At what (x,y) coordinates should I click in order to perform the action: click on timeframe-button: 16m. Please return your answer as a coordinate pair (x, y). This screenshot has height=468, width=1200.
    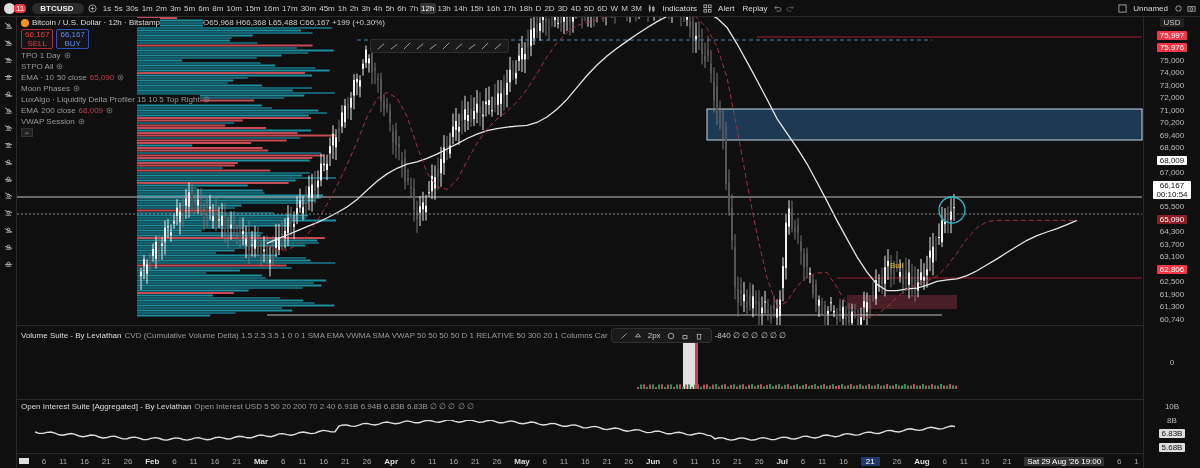
    Looking at the image, I should click on (271, 8).